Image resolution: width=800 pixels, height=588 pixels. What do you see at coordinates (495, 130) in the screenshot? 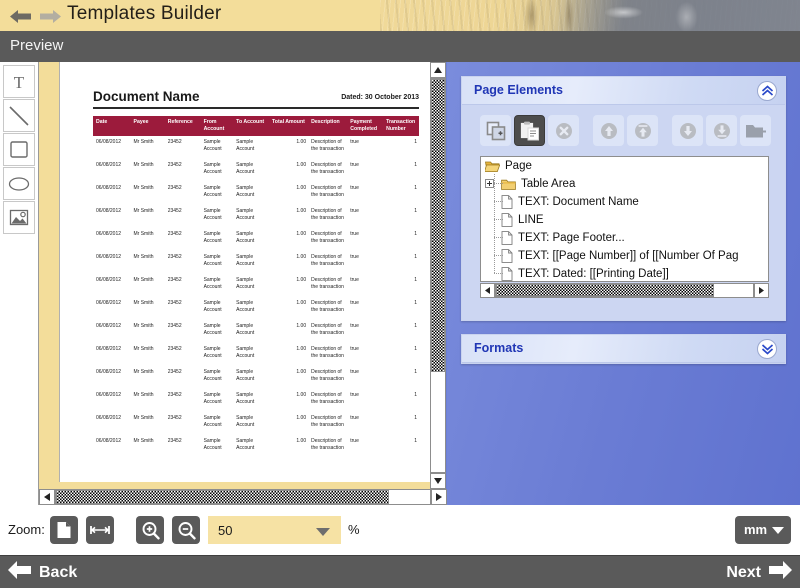
I see `add-element-button` at bounding box center [495, 130].